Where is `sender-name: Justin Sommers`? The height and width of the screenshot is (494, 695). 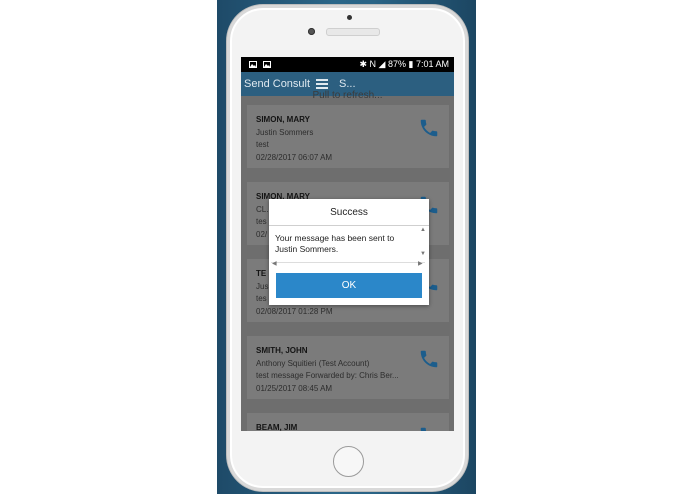 sender-name: Justin Sommers is located at coordinates (285, 132).